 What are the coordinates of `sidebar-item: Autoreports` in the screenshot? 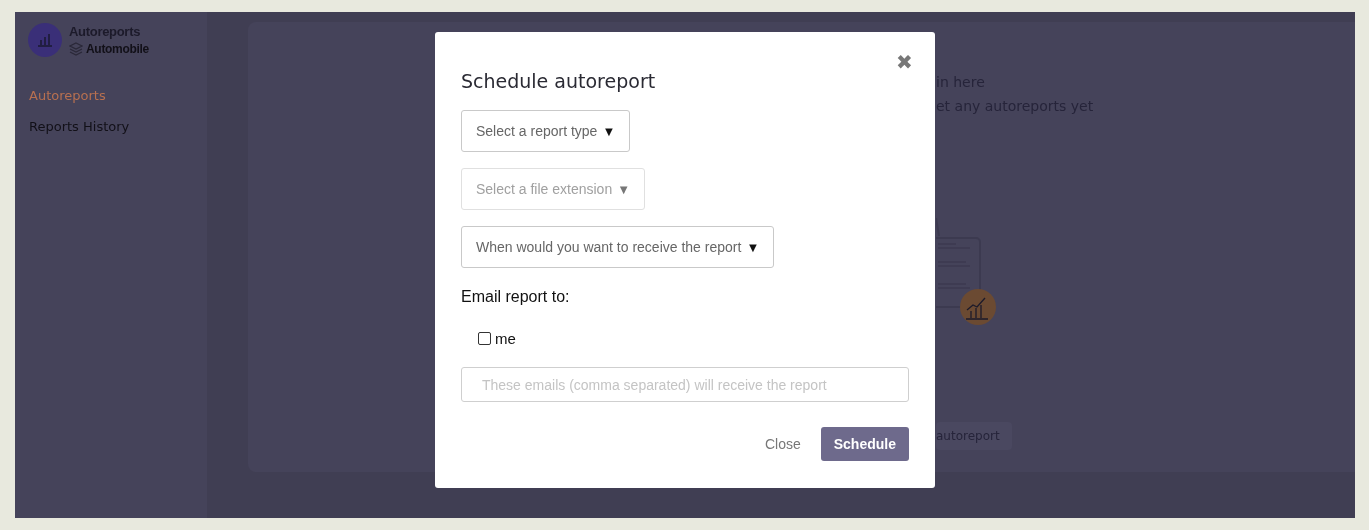 It's located at (67, 95).